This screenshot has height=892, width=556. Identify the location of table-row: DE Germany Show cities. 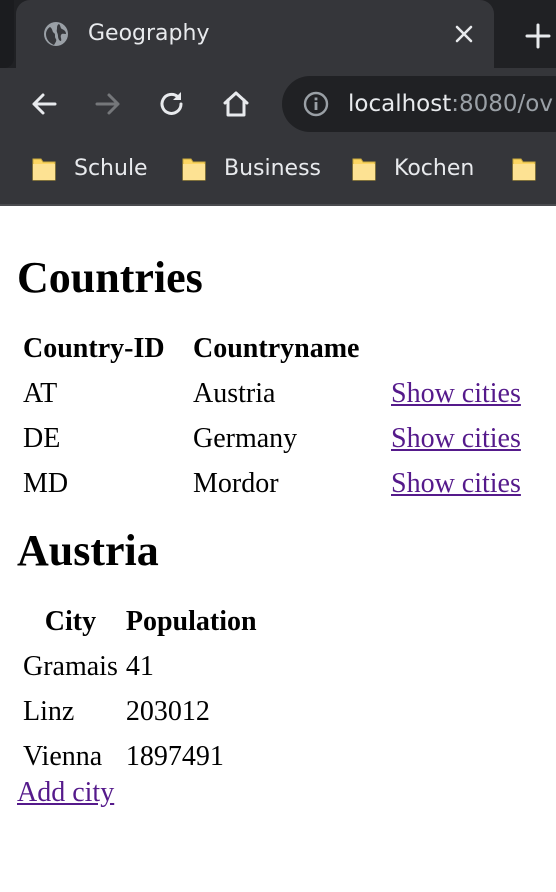
(272, 438).